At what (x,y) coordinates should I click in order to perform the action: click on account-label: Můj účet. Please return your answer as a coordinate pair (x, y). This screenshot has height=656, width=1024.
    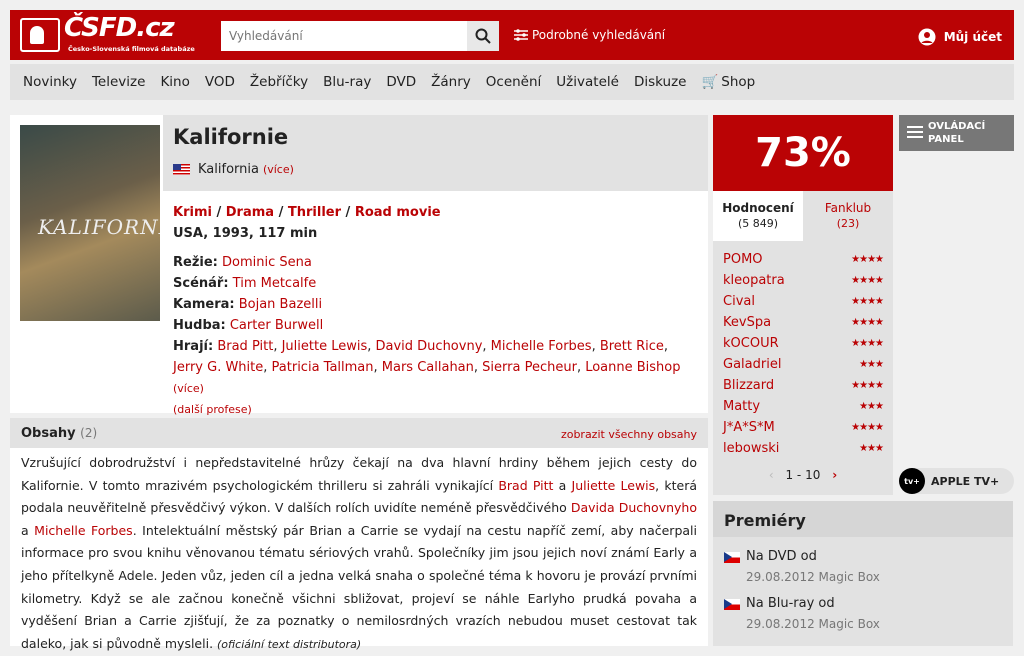
    Looking at the image, I should click on (972, 37).